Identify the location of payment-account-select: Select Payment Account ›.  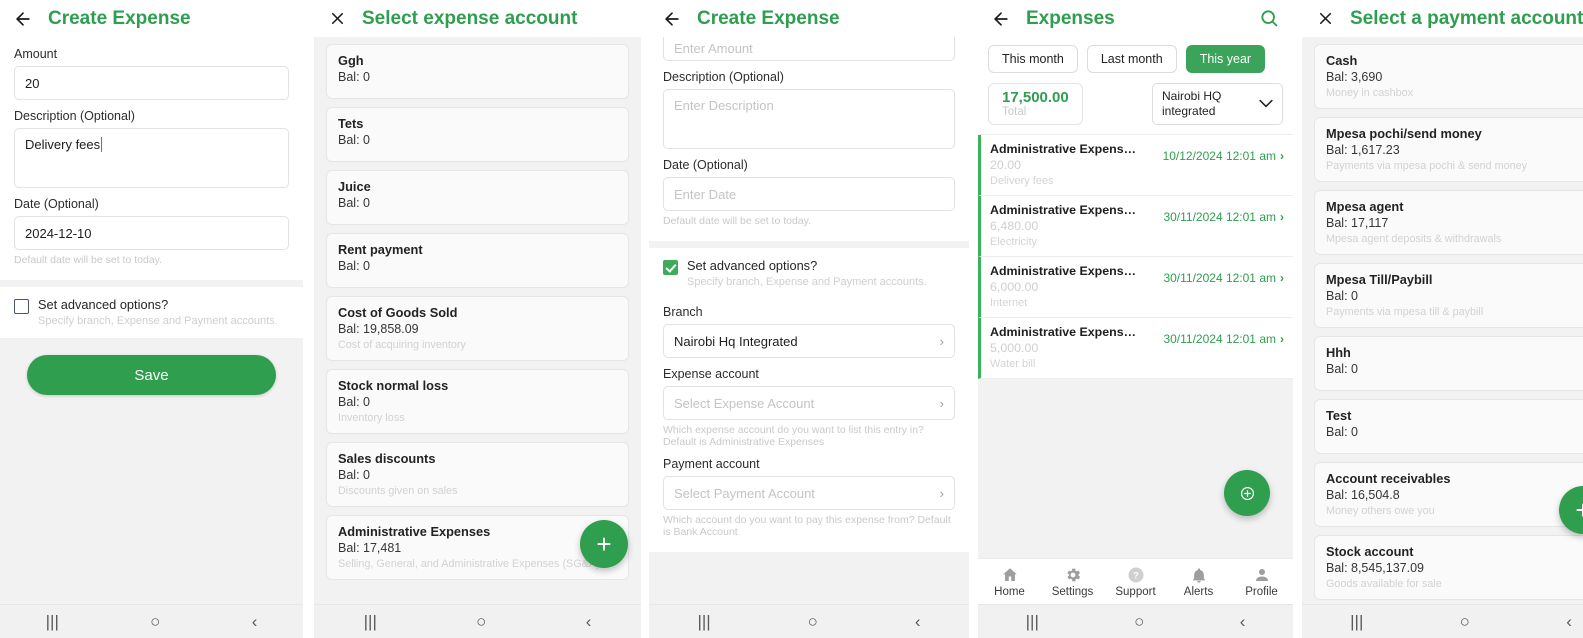
(809, 493).